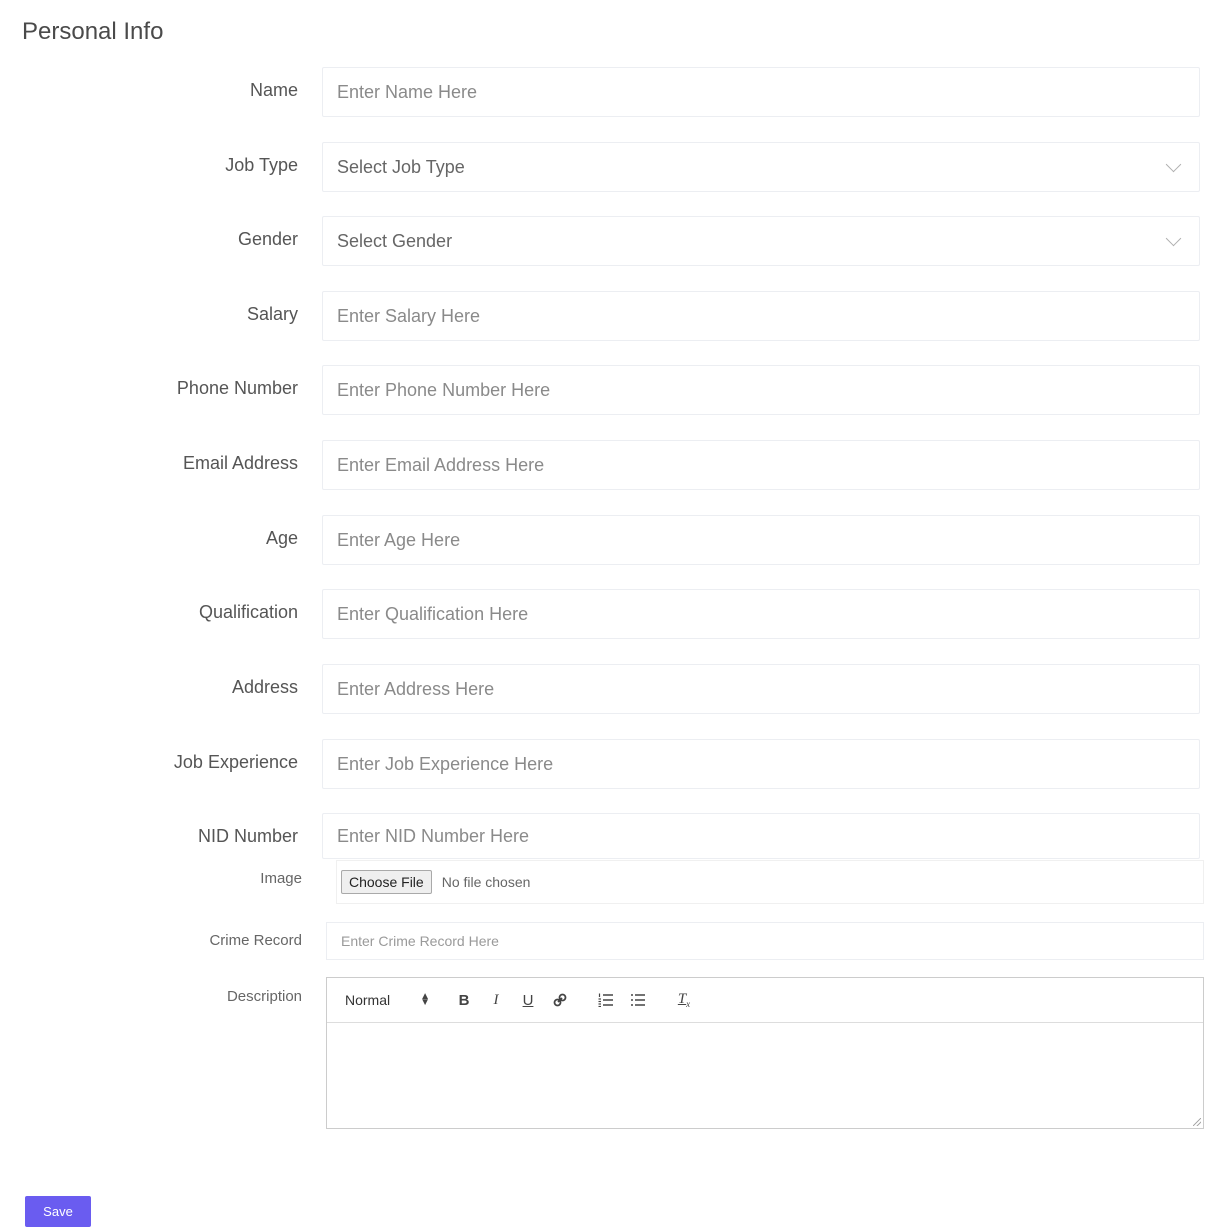 The height and width of the screenshot is (1227, 1206). I want to click on choose-file-button: Choose File, so click(386, 882).